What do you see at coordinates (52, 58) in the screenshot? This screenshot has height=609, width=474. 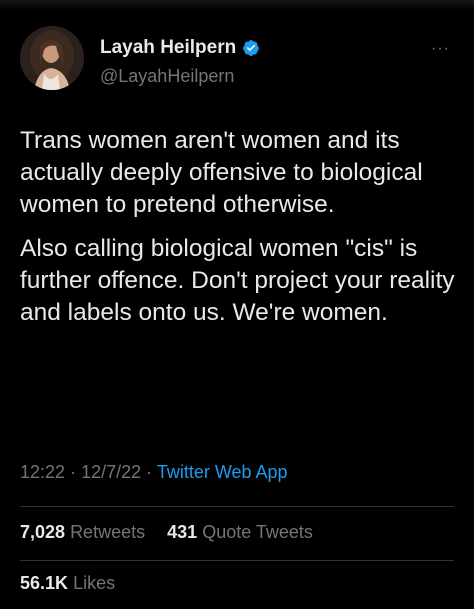 I see `avatar` at bounding box center [52, 58].